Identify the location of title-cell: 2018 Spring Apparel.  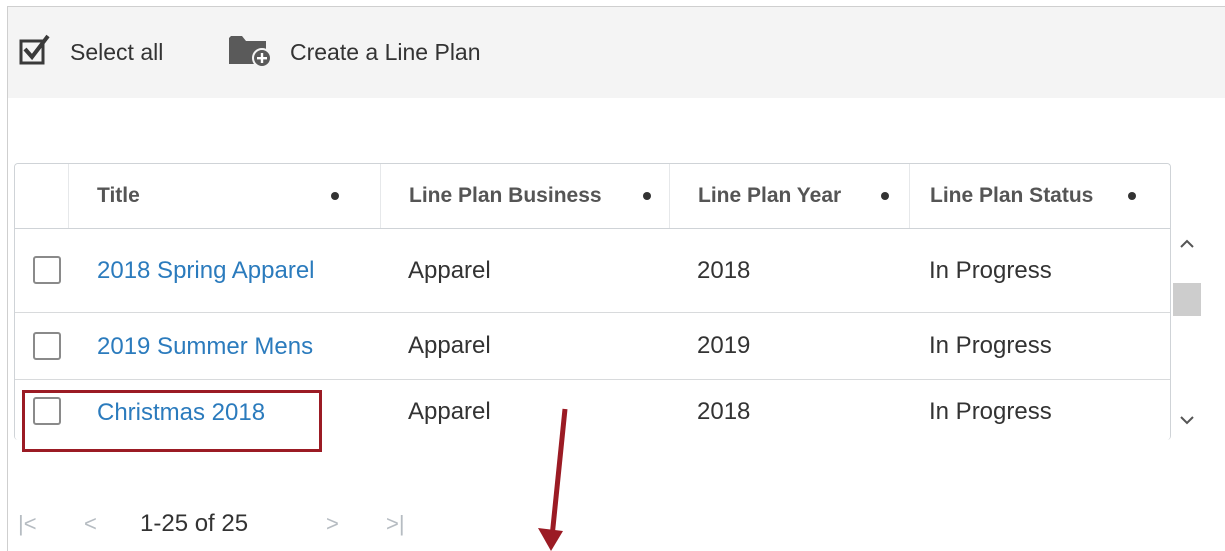
(227, 270).